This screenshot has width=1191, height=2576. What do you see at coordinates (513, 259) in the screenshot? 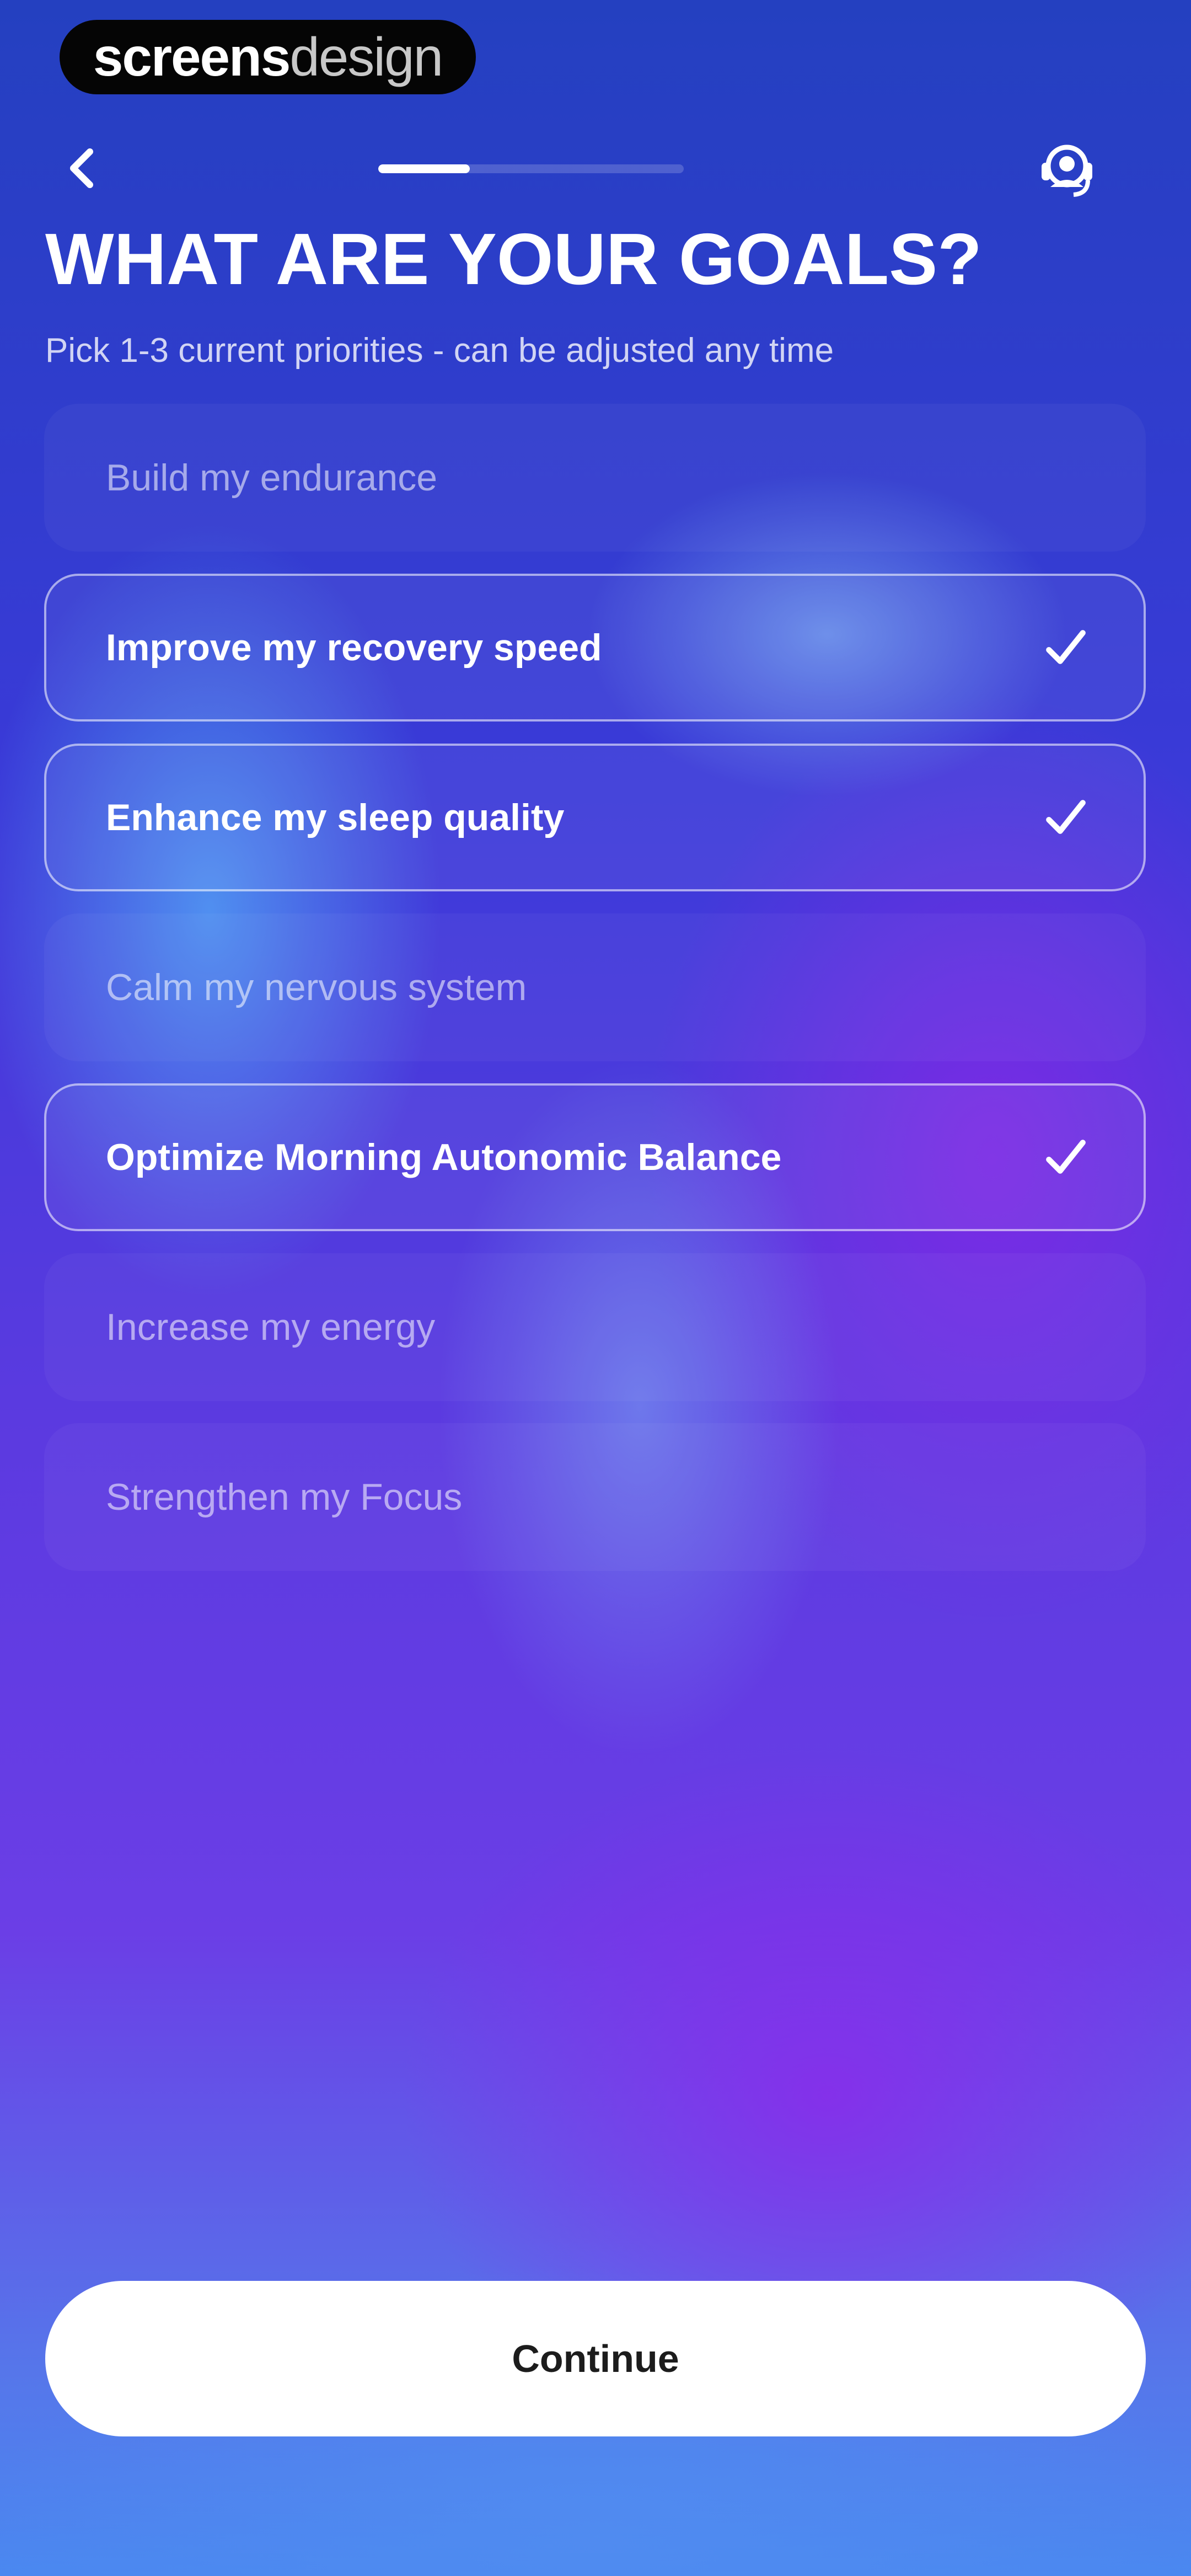
I see `page-title: WHAT ARE YOUR GOALS?` at bounding box center [513, 259].